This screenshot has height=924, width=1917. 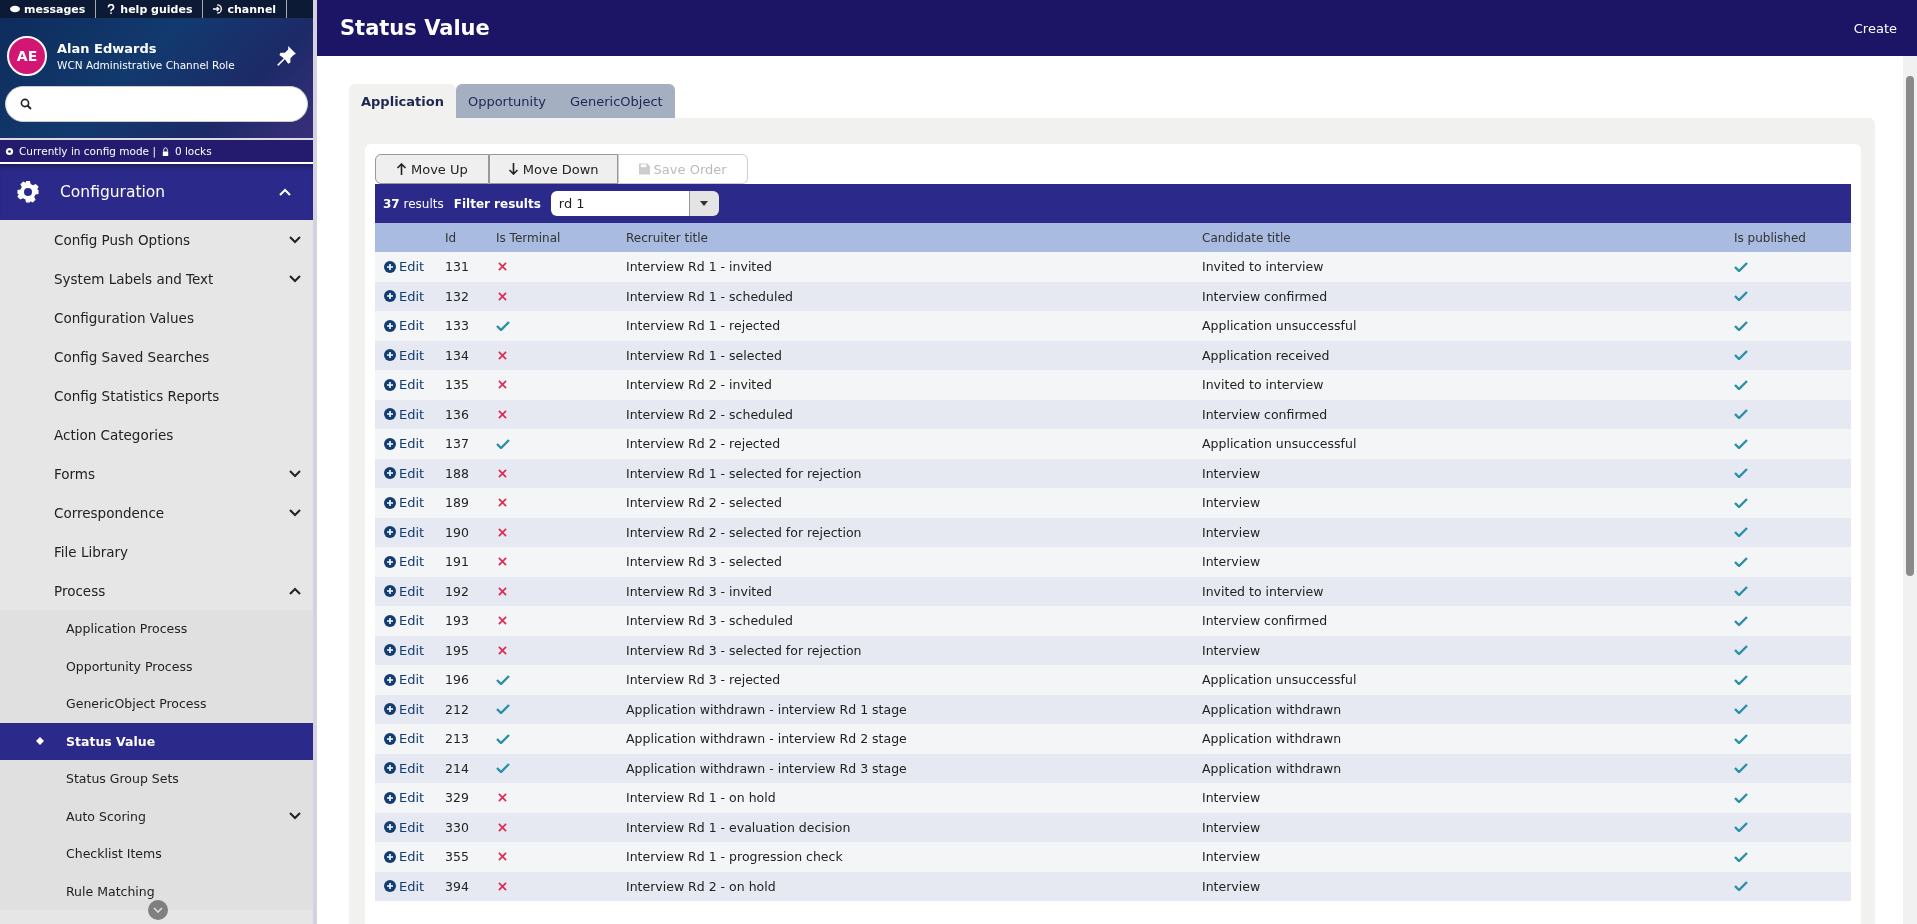 I want to click on table-cell-text: 394, so click(x=457, y=886).